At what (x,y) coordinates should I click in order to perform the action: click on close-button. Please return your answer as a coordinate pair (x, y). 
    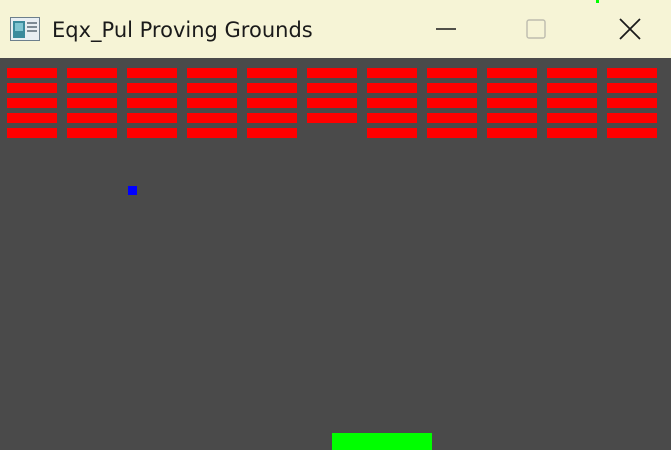
    Looking at the image, I should click on (628, 29).